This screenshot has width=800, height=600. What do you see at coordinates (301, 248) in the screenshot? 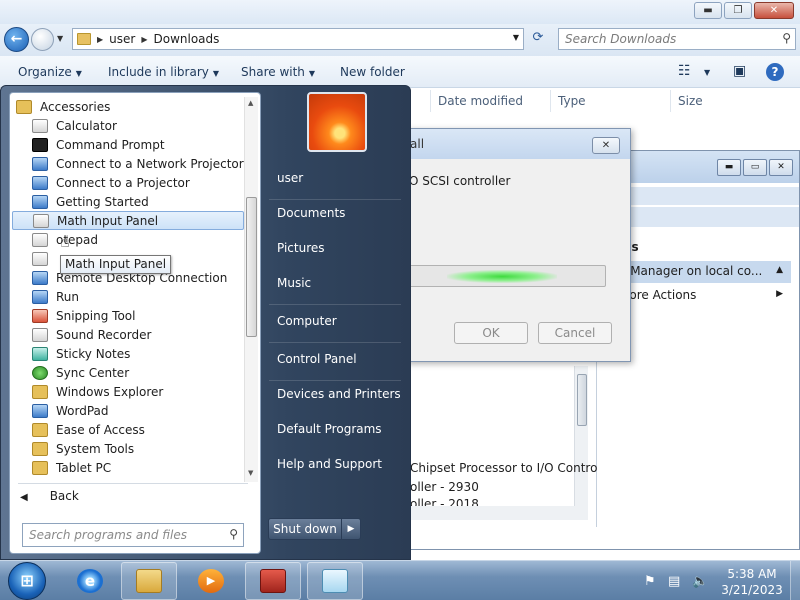
I see `start-right-item-pictures: Pictures` at bounding box center [301, 248].